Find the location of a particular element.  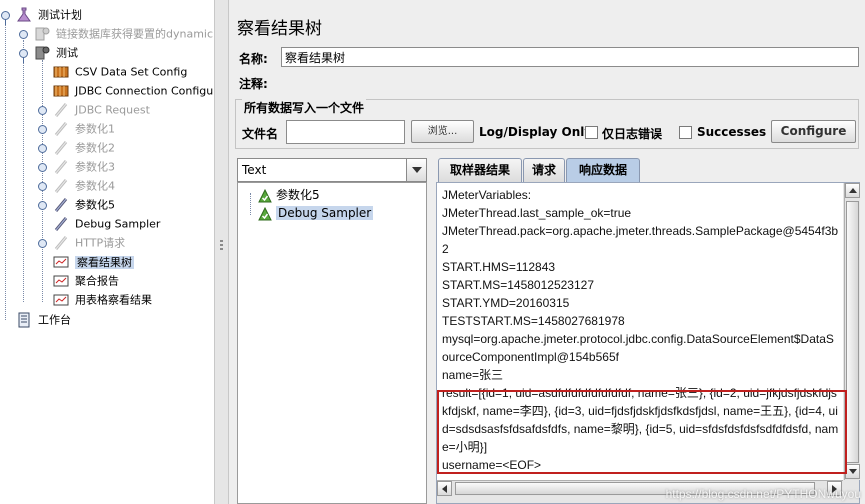

watermark: https://blog.csdn.net/PYTHONwuyou is located at coordinates (763, 494).